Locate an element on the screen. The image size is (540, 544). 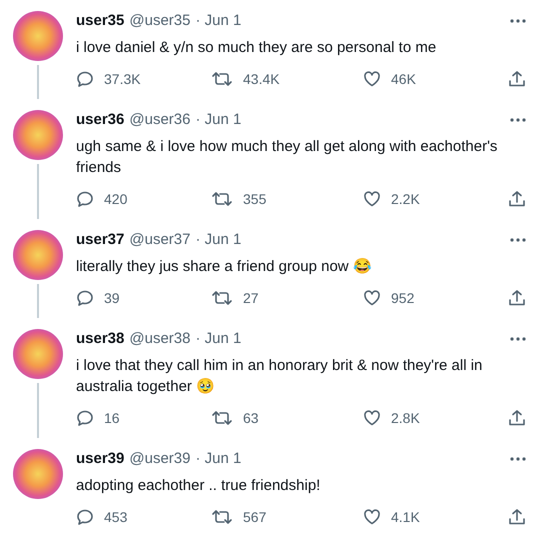
user-name: user38 is located at coordinates (100, 338).